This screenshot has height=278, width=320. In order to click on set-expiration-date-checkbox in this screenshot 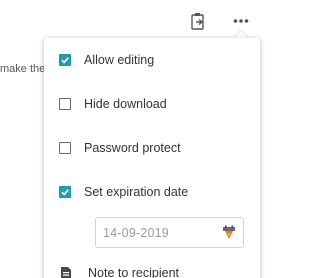, I will do `click(65, 192)`.